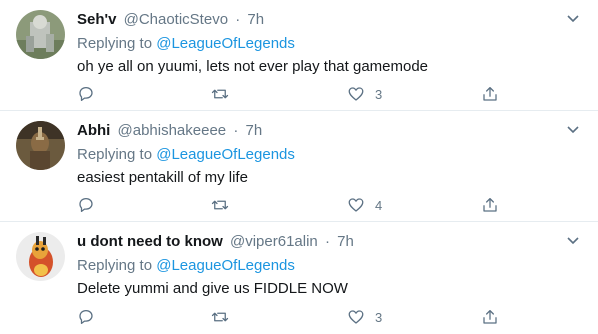 This screenshot has height=334, width=598. Describe the element at coordinates (291, 205) in the screenshot. I see `tweet-actions: 4` at that location.